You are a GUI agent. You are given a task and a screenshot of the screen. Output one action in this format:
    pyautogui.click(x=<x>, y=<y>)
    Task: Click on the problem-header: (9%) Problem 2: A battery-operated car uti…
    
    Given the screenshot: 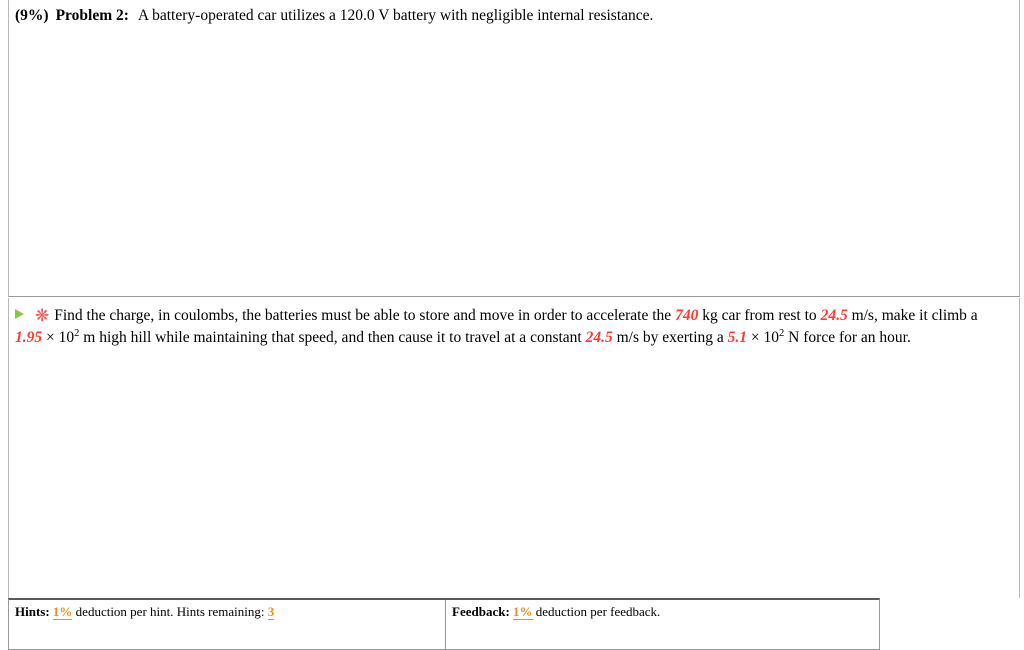 What is the action you would take?
    pyautogui.click(x=514, y=13)
    